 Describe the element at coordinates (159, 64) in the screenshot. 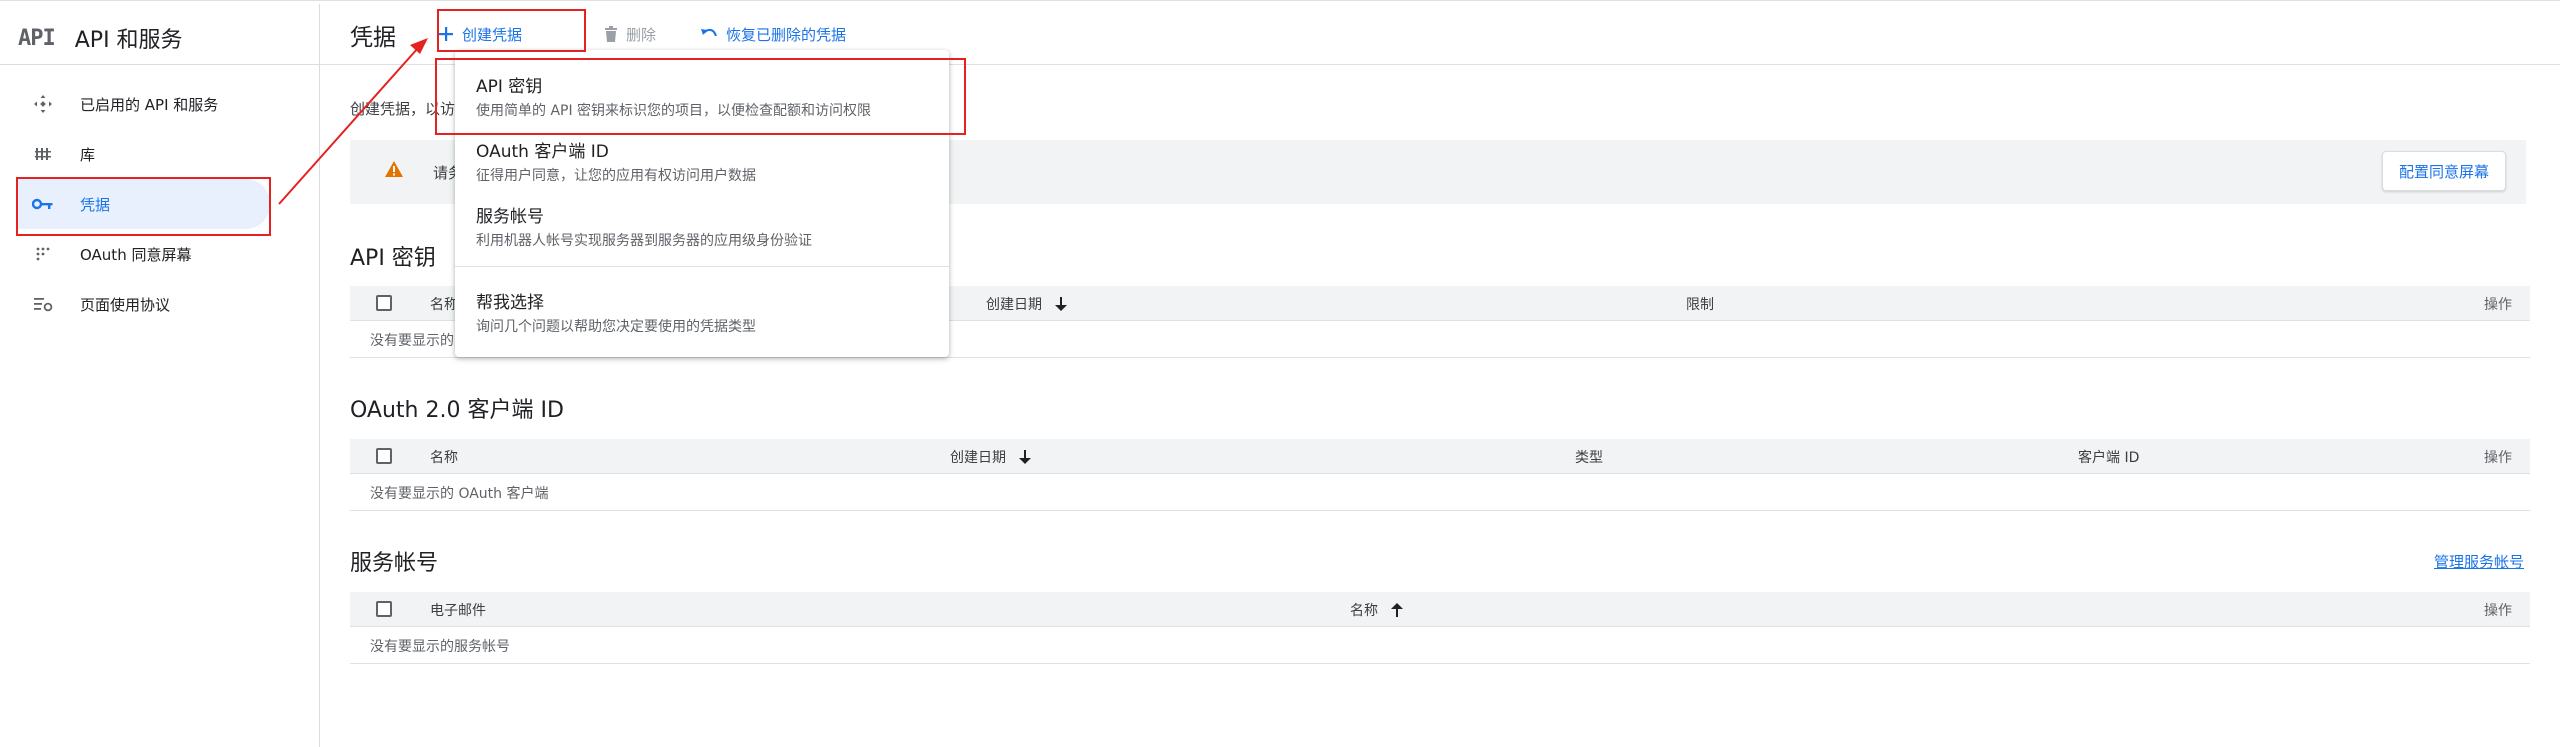

I see `sidebar-divider` at that location.